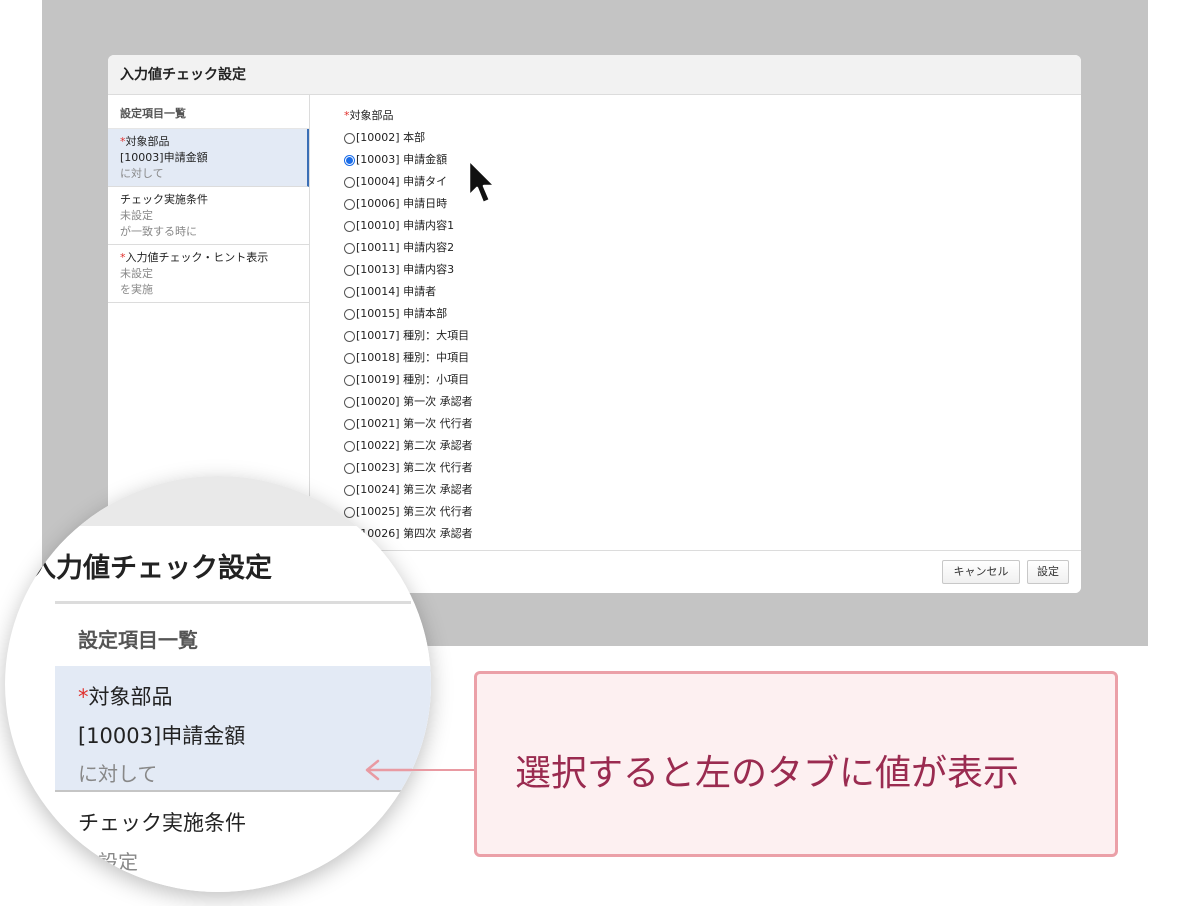 This screenshot has height=906, width=1196. What do you see at coordinates (142, 173) in the screenshot?
I see `sidebar-item-suffix: に対して` at bounding box center [142, 173].